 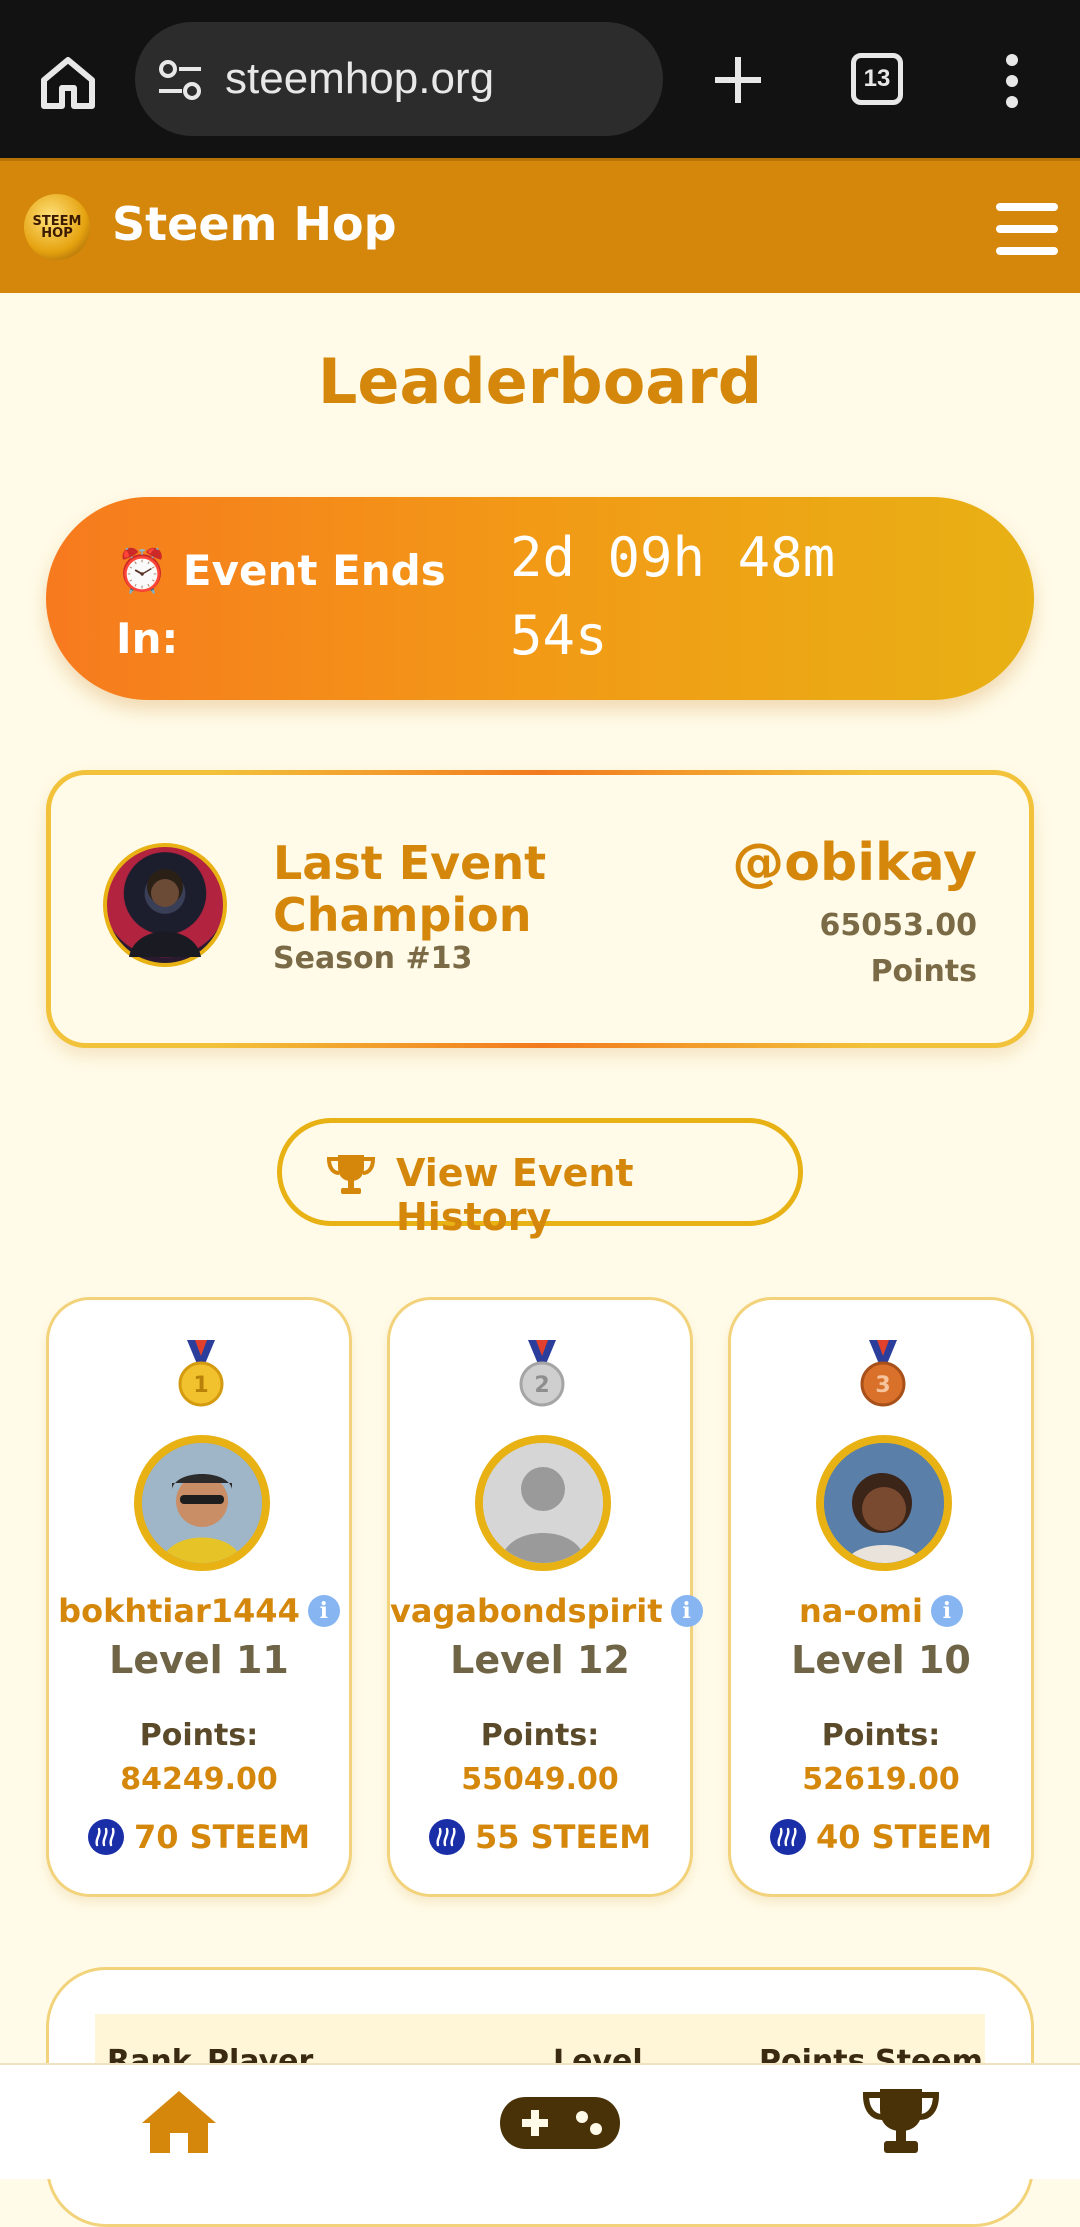 What do you see at coordinates (200, 1385) in the screenshot?
I see `svg-text: 1` at bounding box center [200, 1385].